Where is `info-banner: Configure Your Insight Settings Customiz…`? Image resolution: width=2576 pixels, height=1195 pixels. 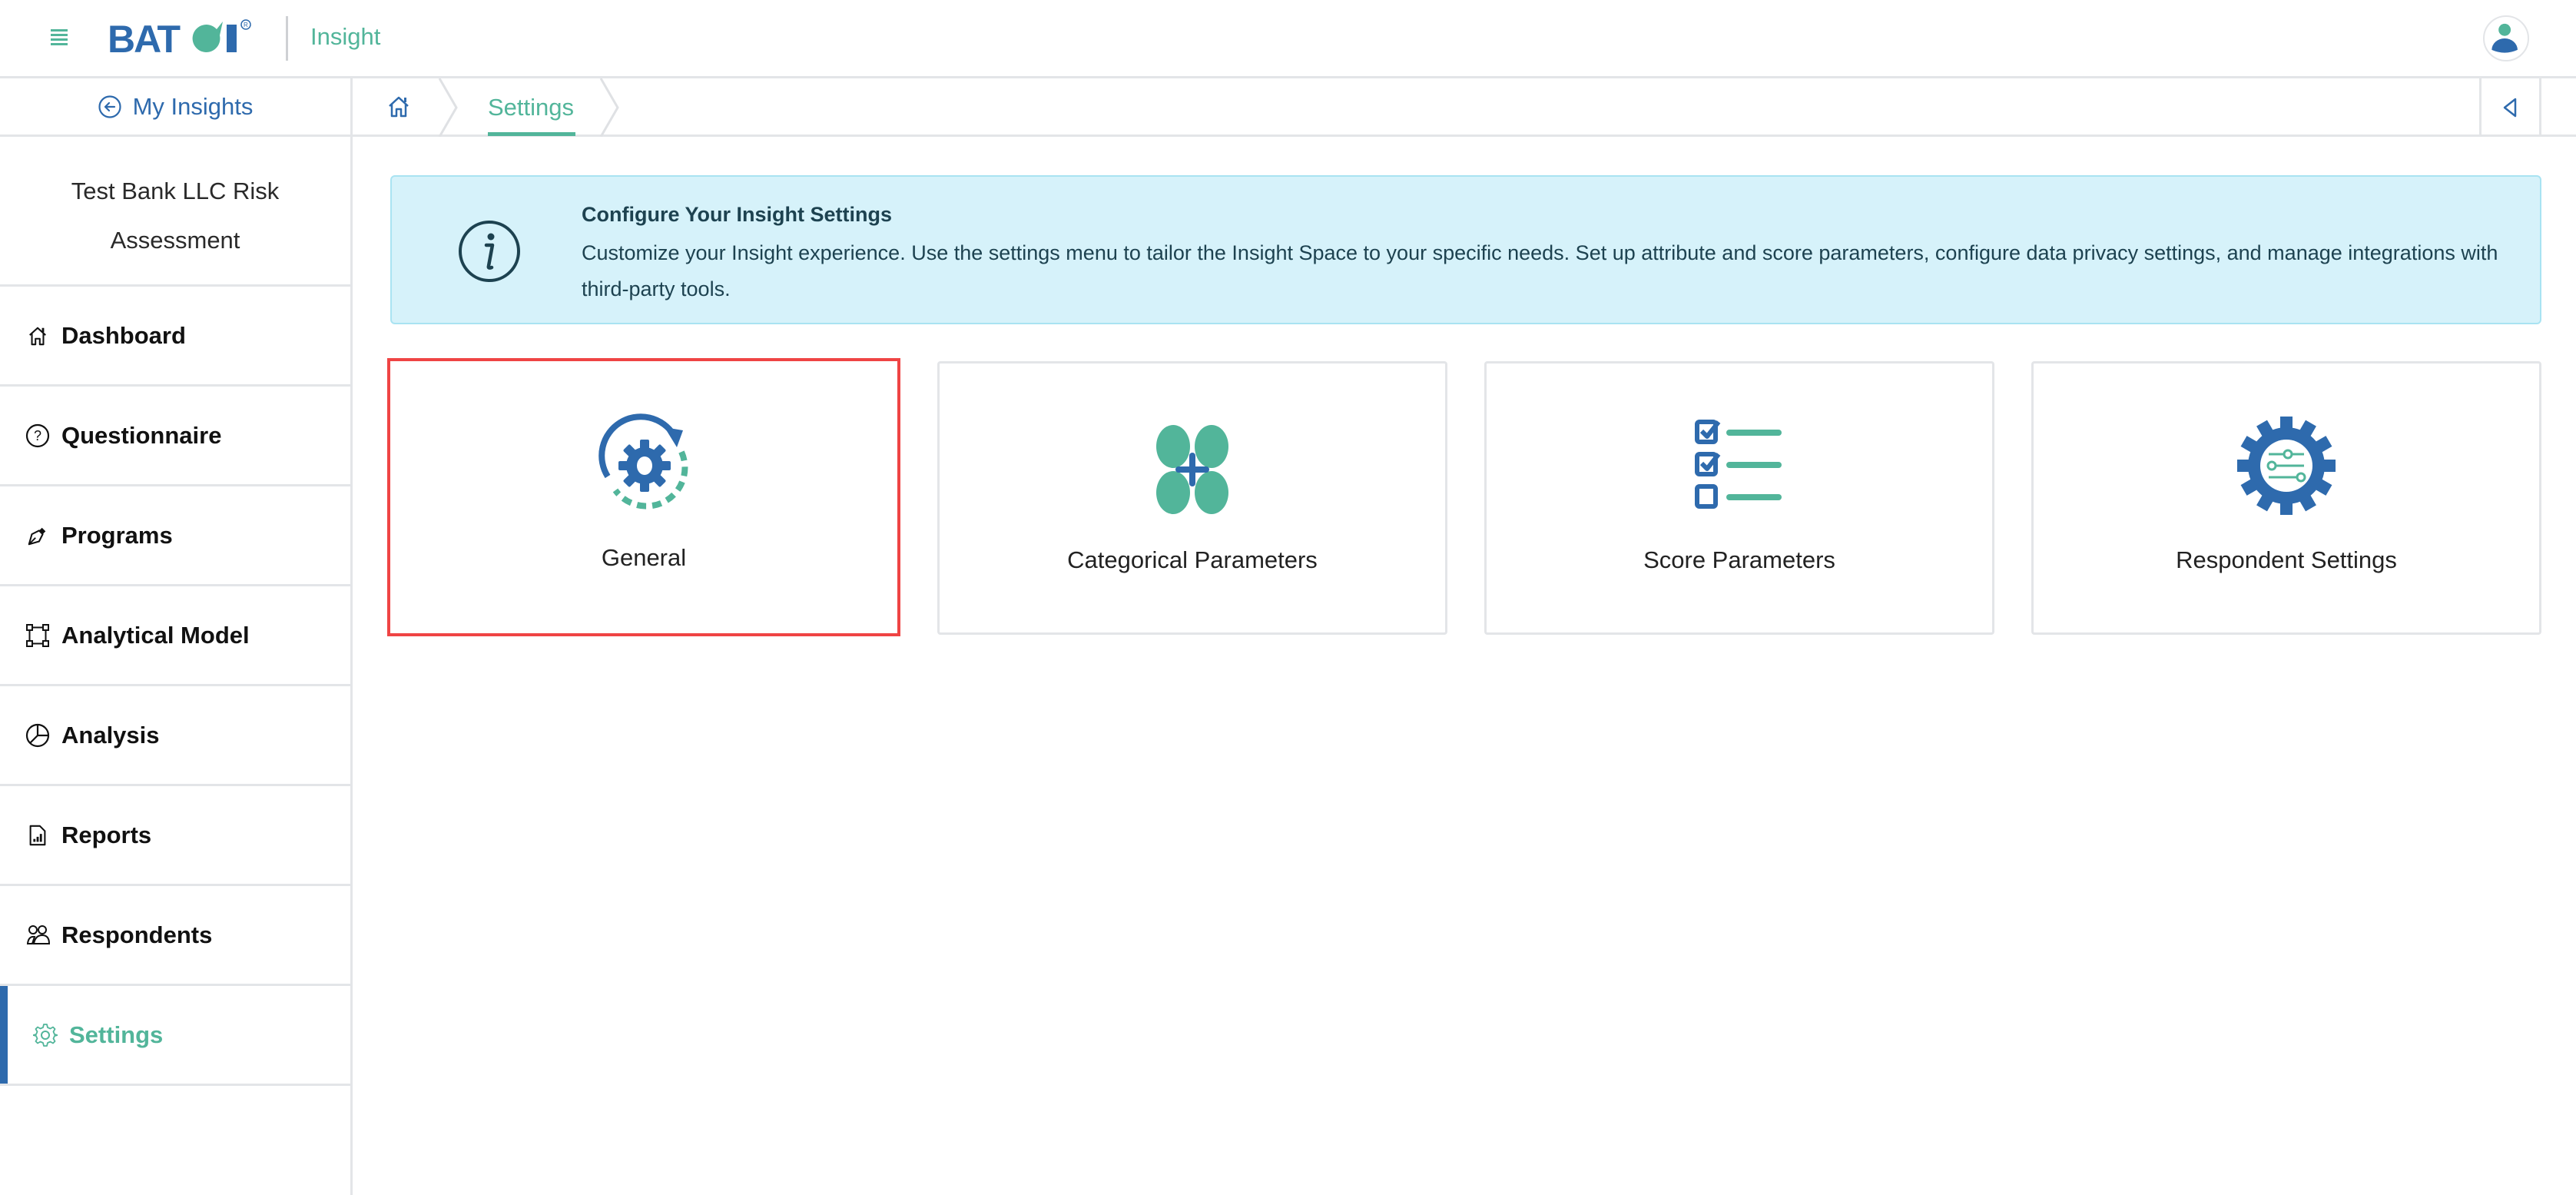
info-banner: Configure Your Insight Settings Customiz… is located at coordinates (1465, 249).